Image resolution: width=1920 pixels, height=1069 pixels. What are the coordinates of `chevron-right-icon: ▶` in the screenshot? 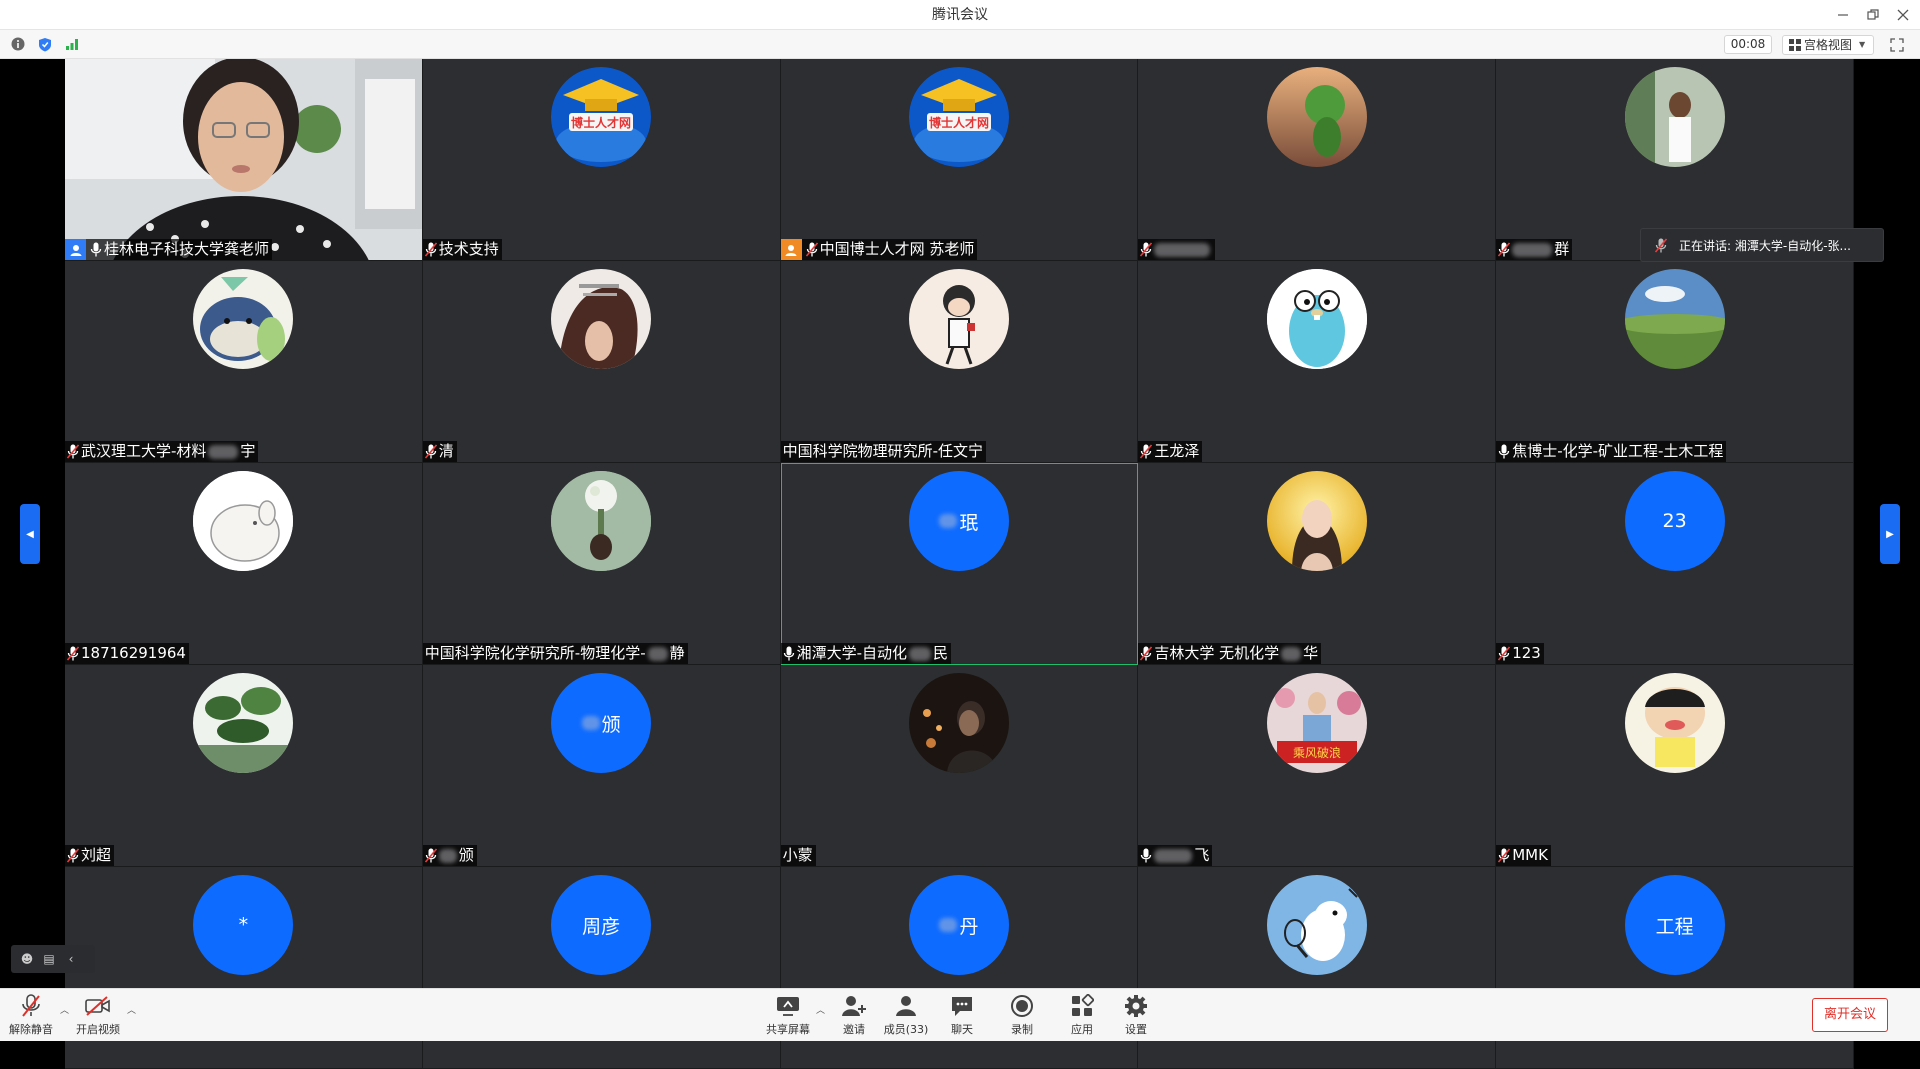 It's located at (1890, 534).